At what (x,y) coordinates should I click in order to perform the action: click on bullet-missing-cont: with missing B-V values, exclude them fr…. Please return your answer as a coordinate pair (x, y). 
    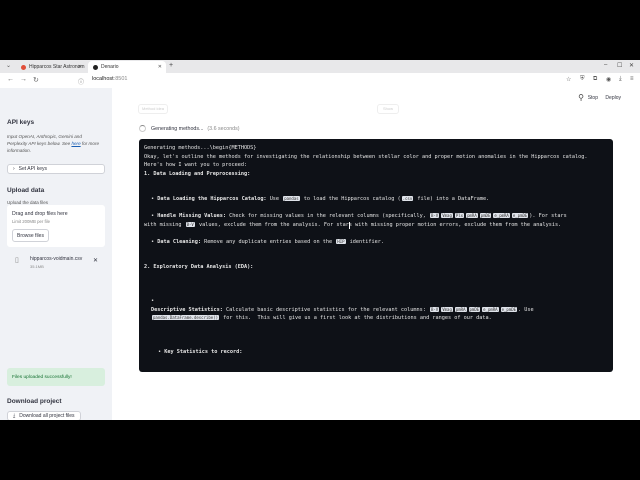
    Looking at the image, I should click on (376, 225).